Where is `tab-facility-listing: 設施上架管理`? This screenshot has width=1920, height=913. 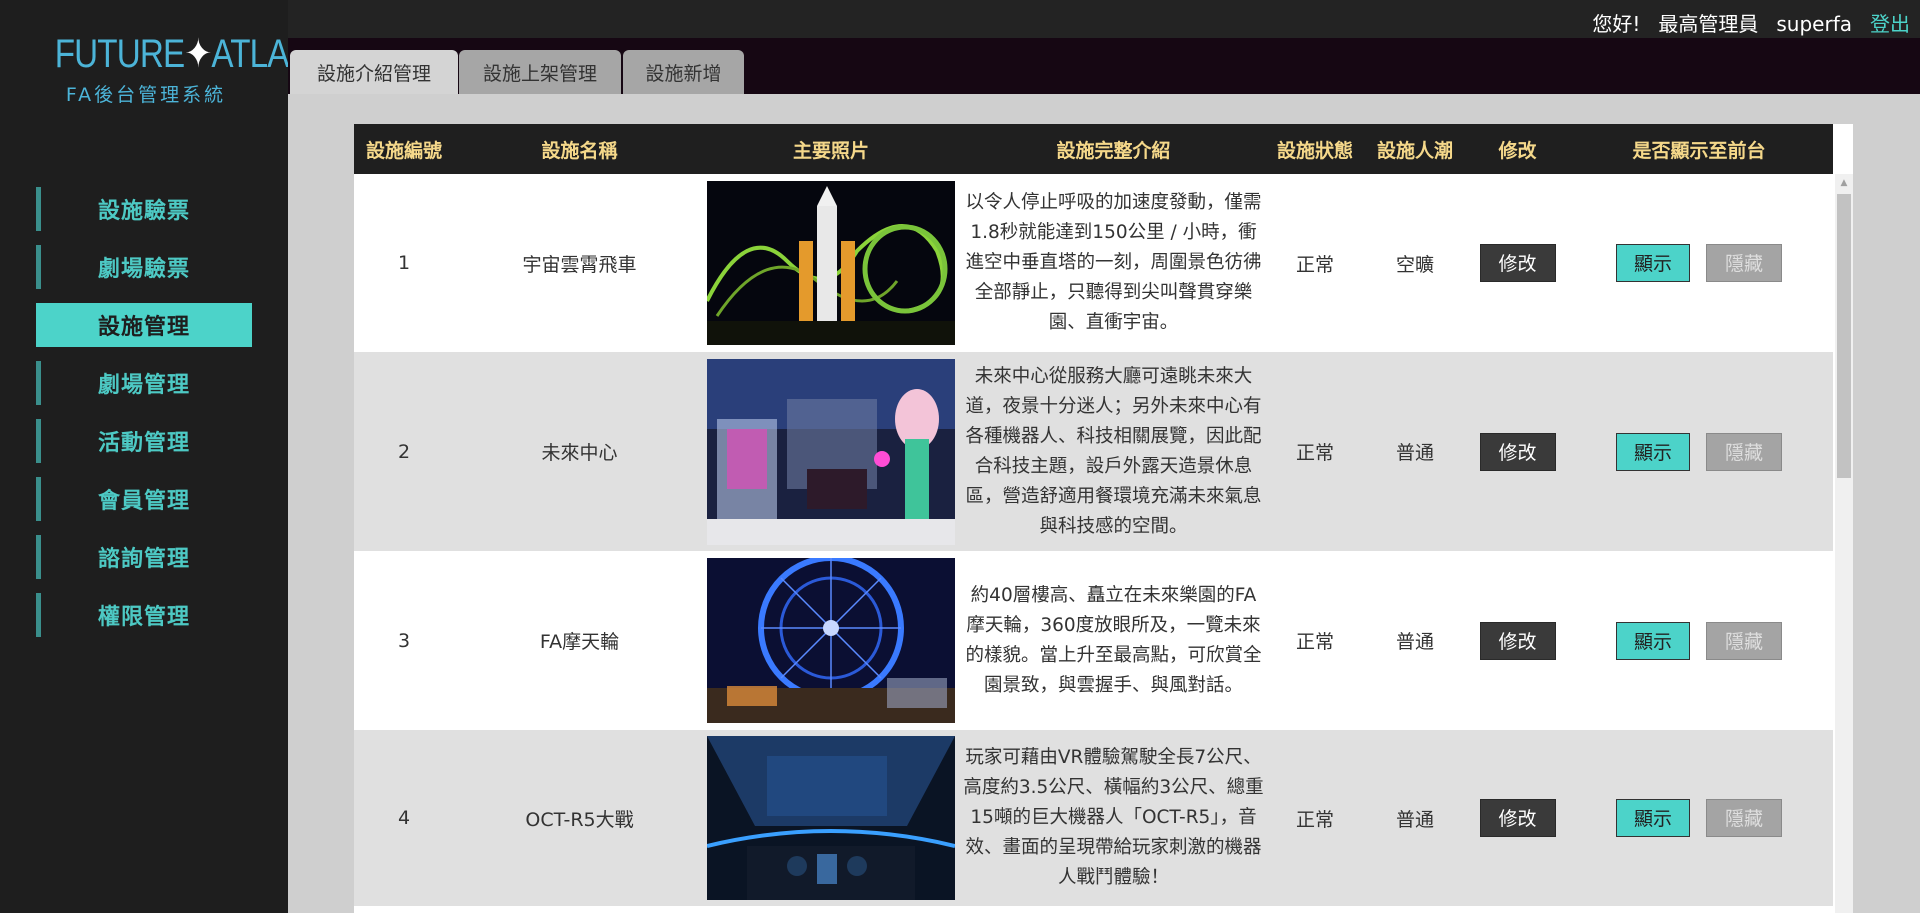 tab-facility-listing: 設施上架管理 is located at coordinates (540, 72).